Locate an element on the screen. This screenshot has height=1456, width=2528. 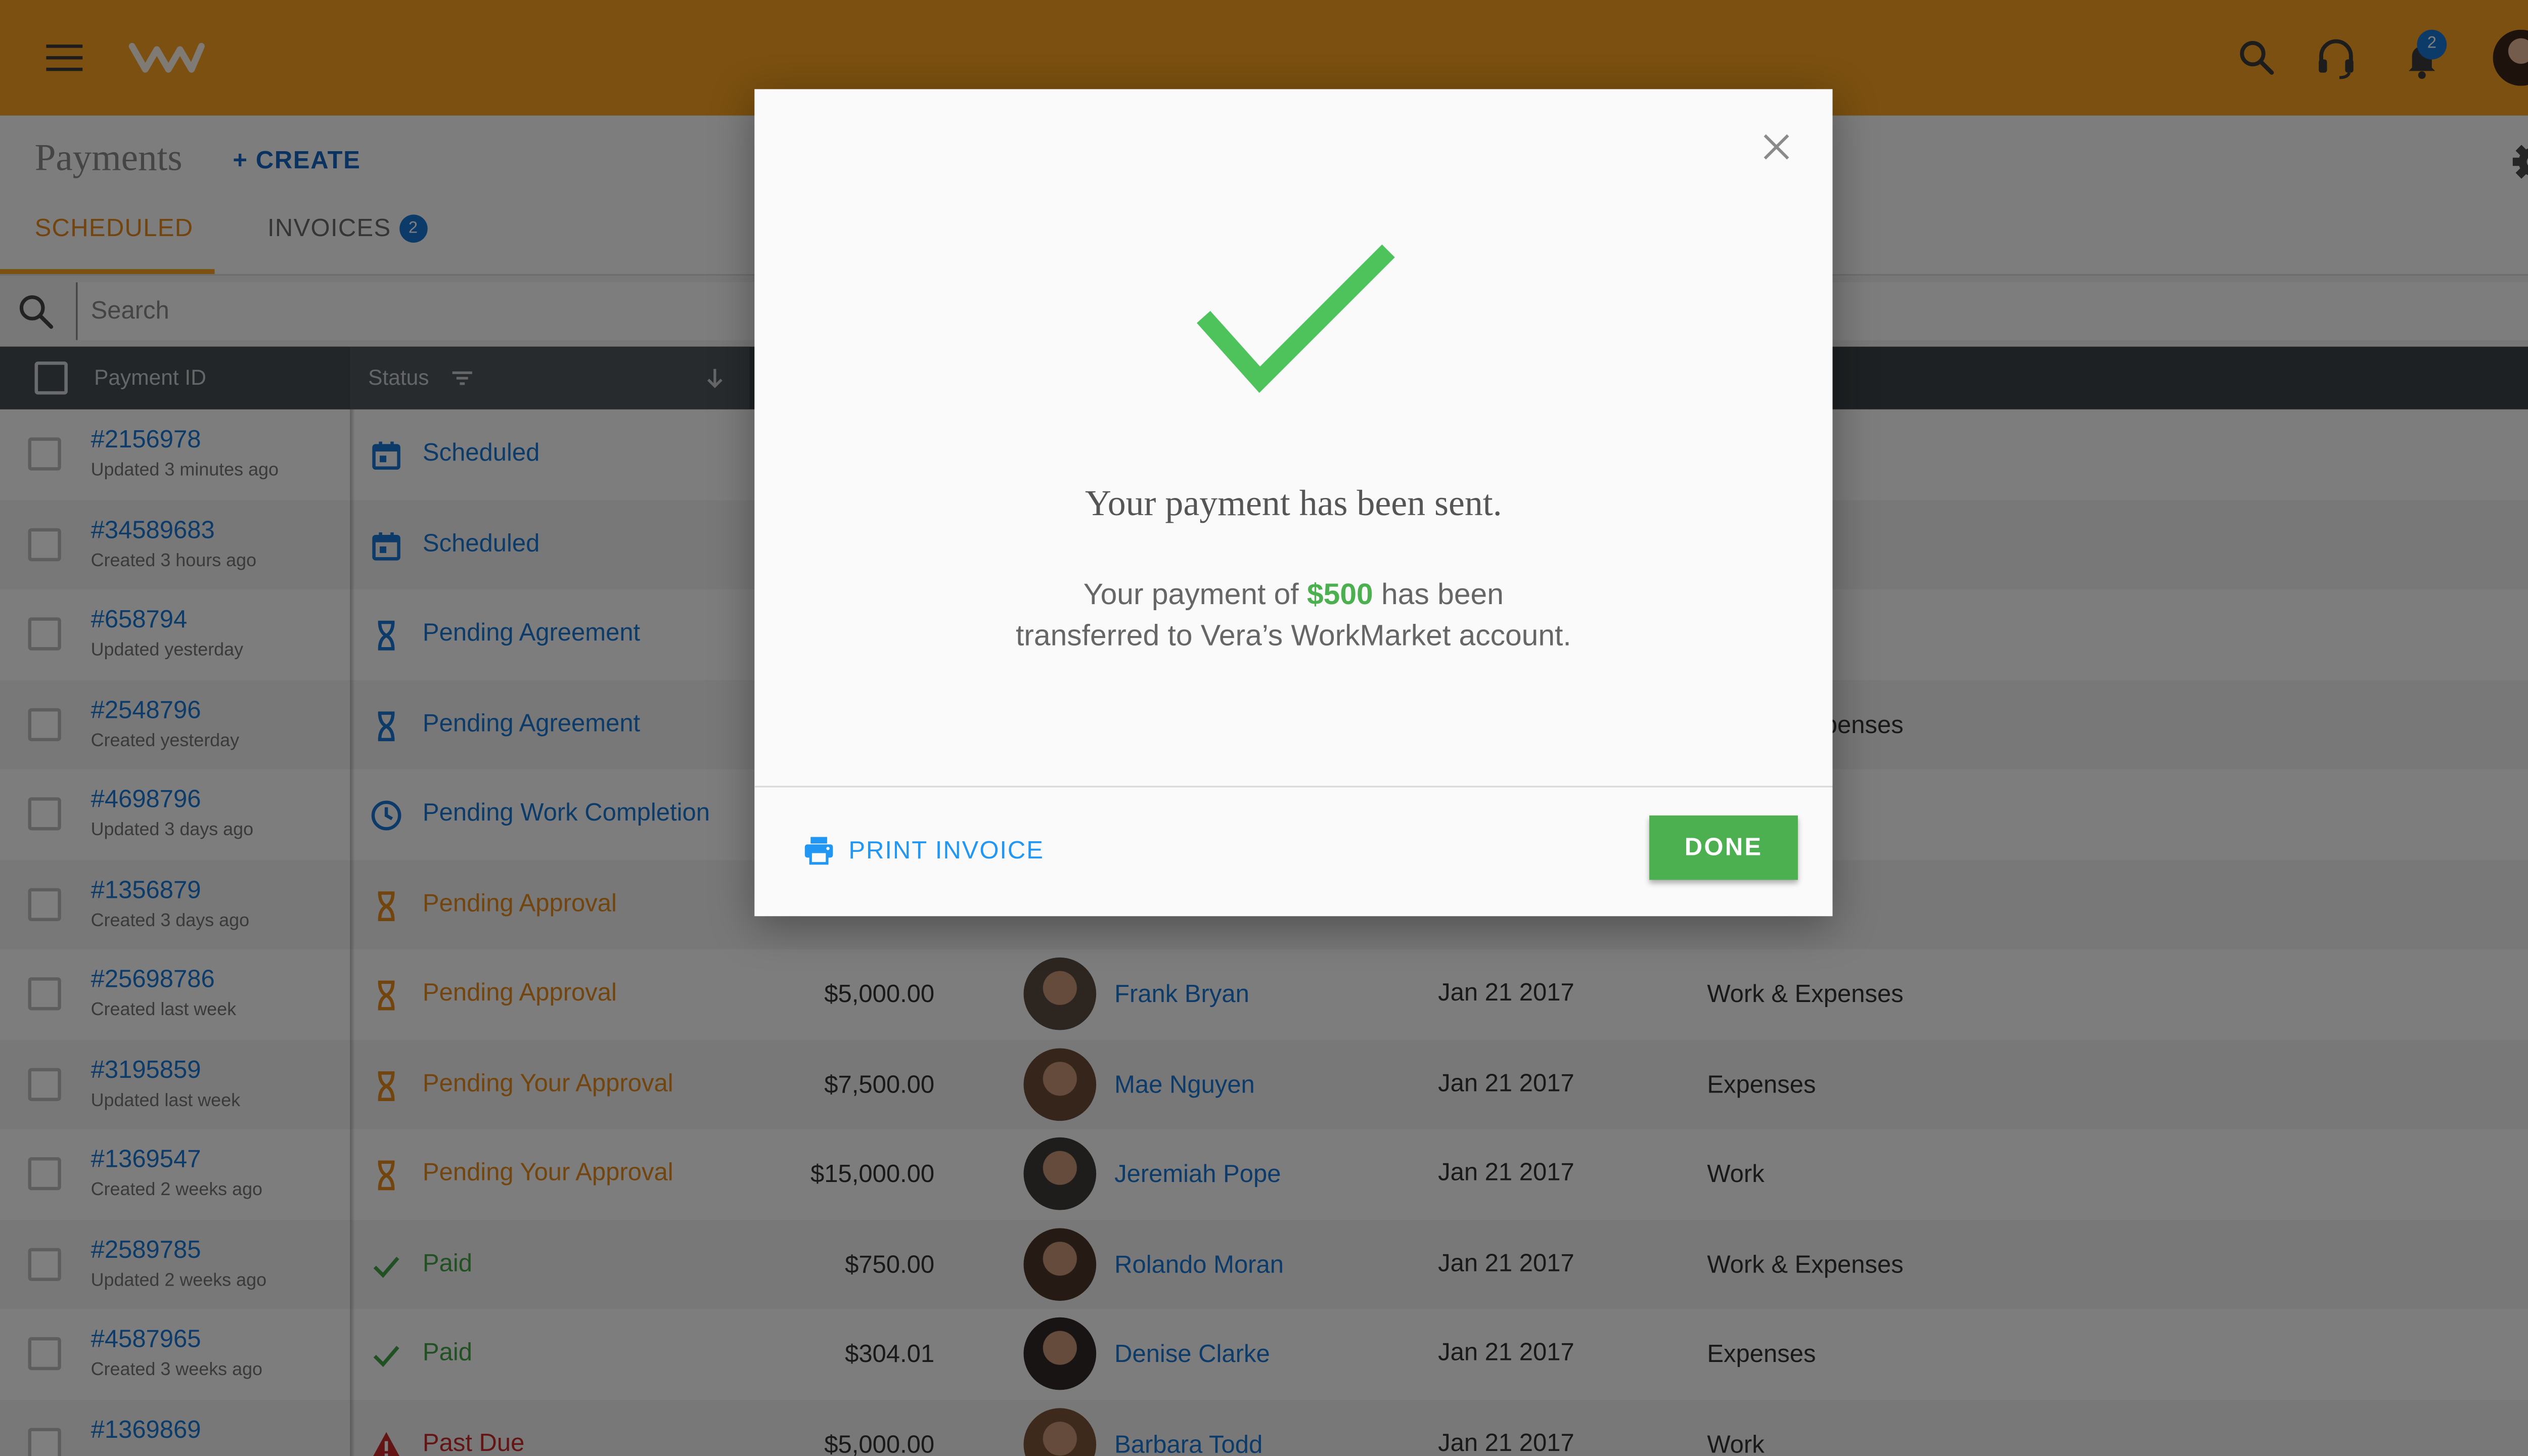
dialog-divider is located at coordinates (1294, 787).